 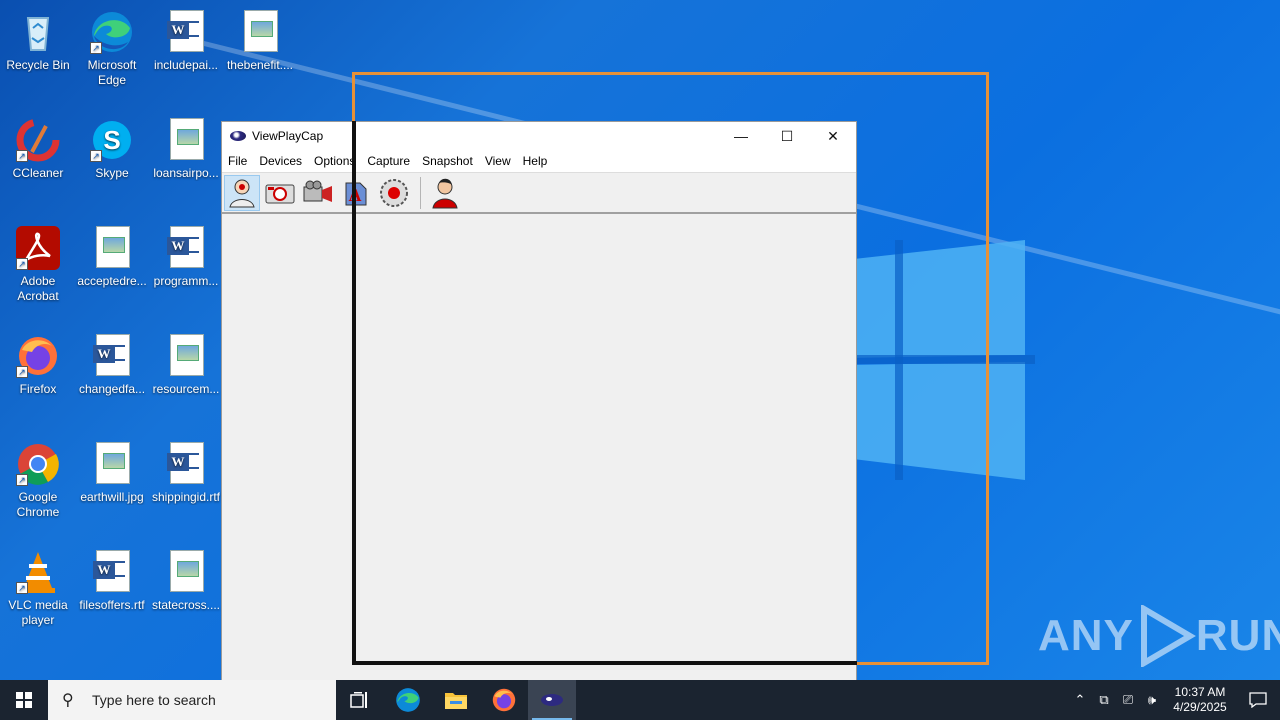 I want to click on desktop-icon-file: W shippingid.rtf, so click(x=186, y=486).